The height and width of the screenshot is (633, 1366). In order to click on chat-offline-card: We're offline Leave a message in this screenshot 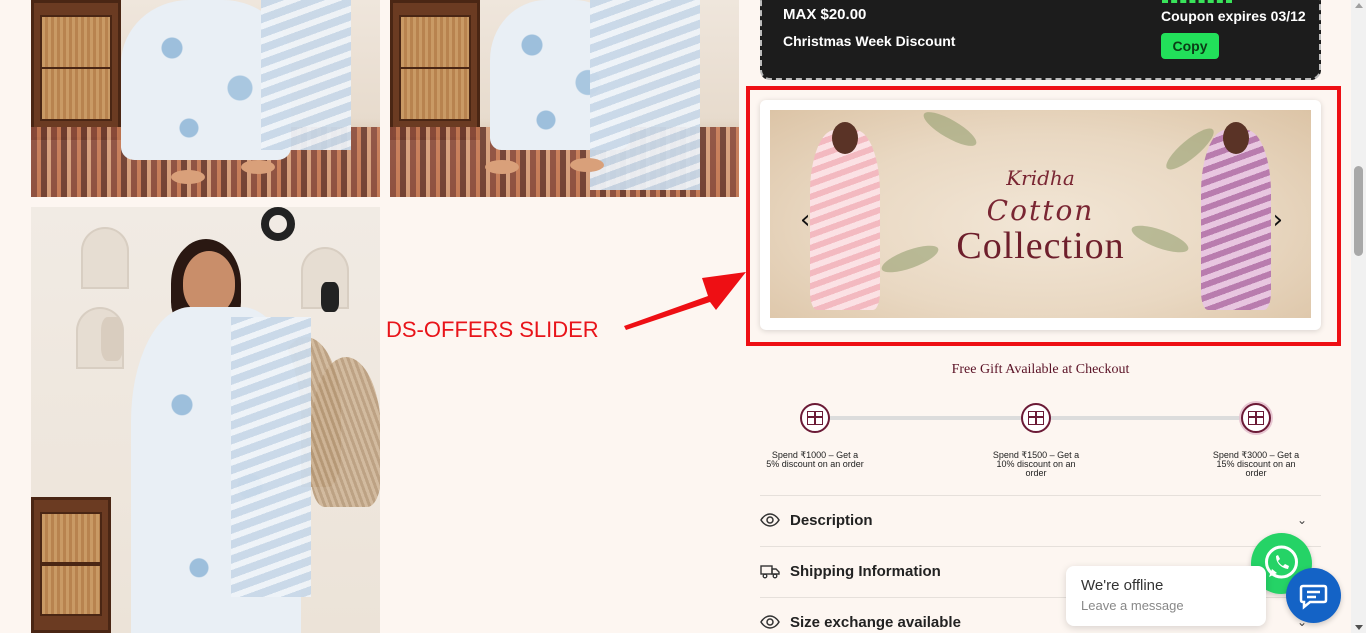, I will do `click(1166, 596)`.